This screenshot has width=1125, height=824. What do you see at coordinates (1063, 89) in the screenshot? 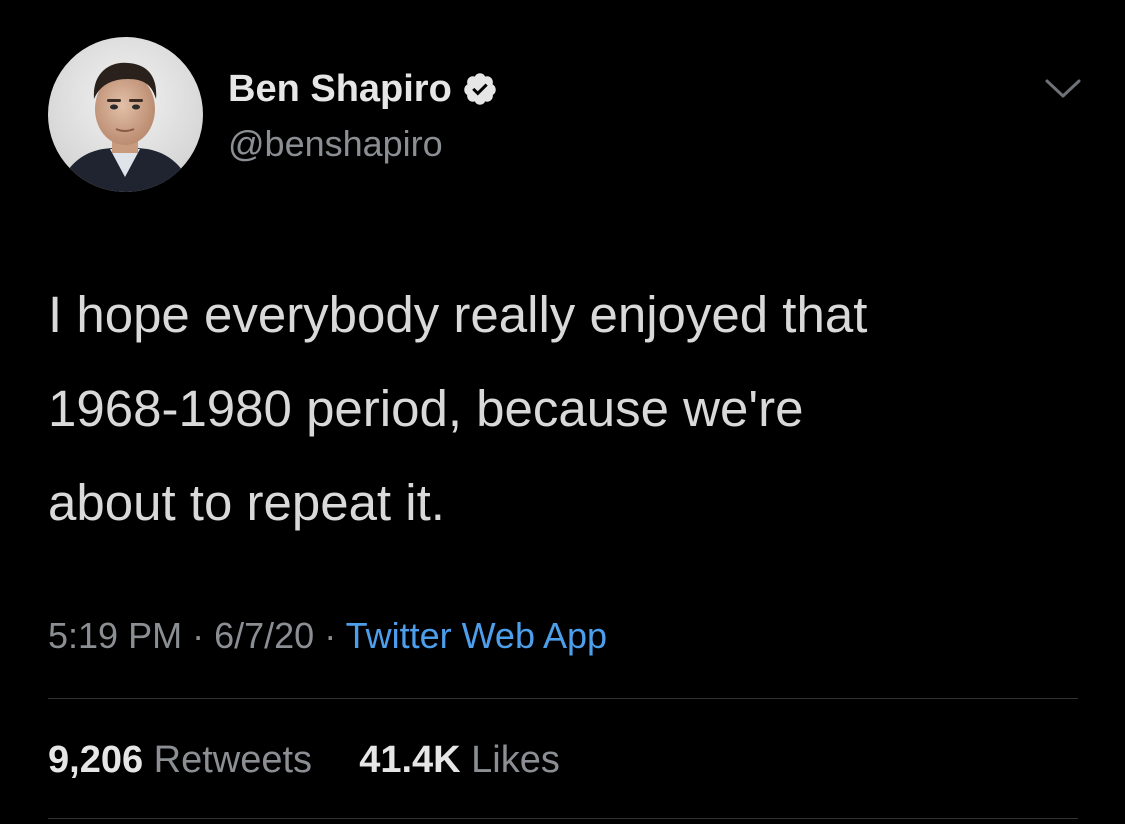
I see `chevron-down-icon` at bounding box center [1063, 89].